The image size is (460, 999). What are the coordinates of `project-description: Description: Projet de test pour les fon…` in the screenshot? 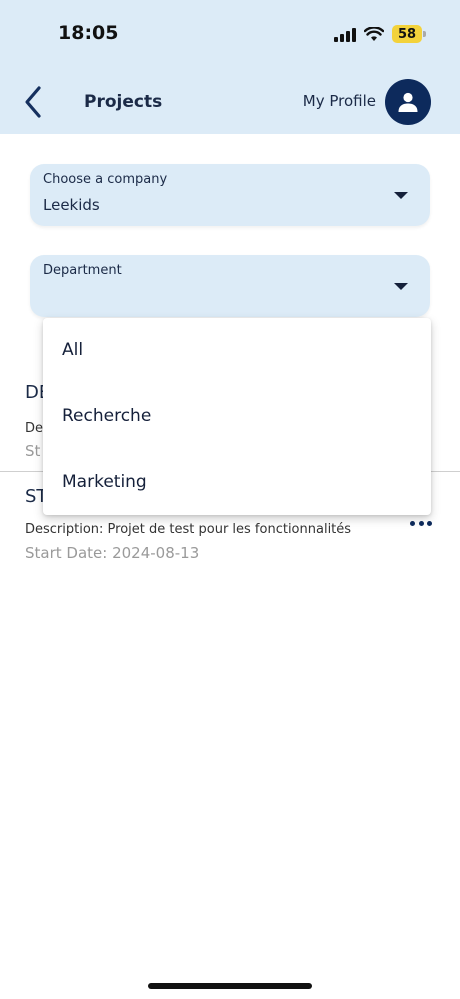 It's located at (188, 529).